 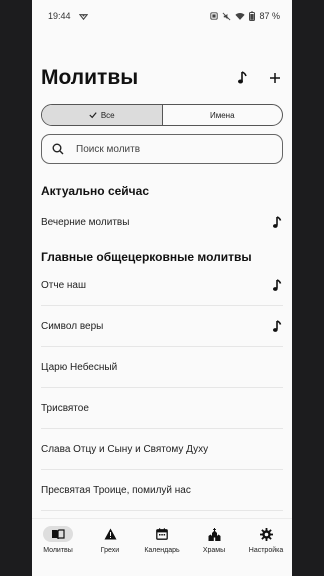 I want to click on warning-icon, so click(x=110, y=534).